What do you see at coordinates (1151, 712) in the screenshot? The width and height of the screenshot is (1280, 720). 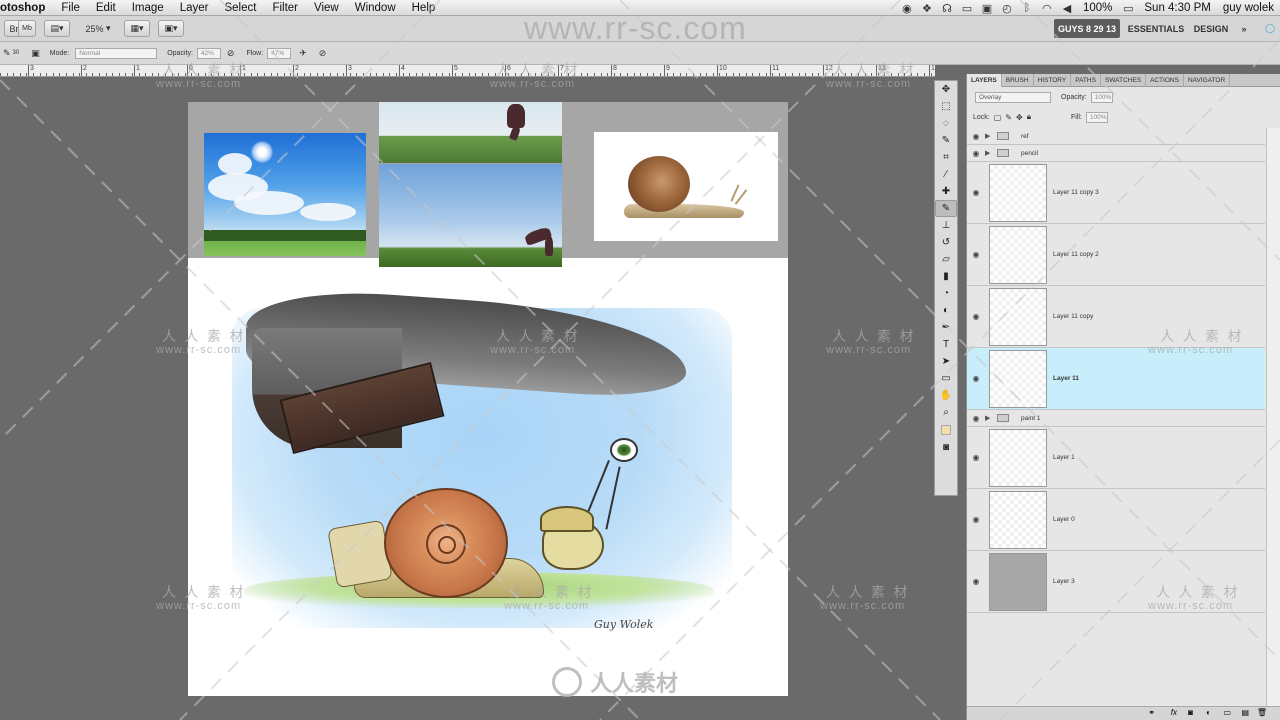 I see `link-layers-icon: ⚭` at bounding box center [1151, 712].